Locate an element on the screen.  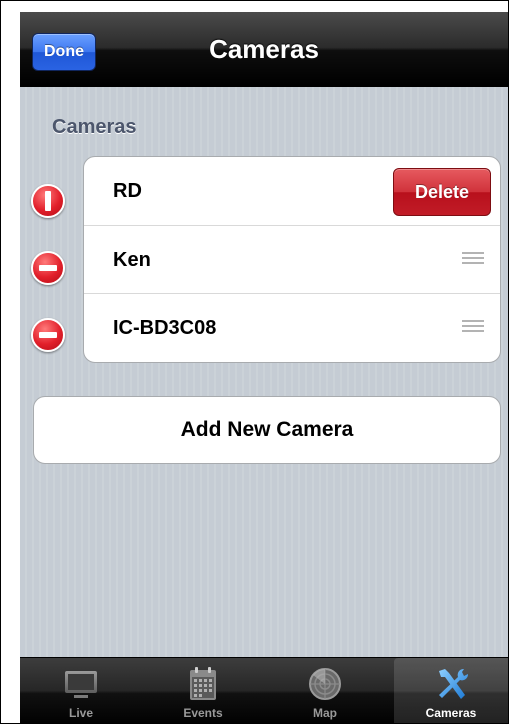
tab-label: Cameras is located at coordinates (451, 713).